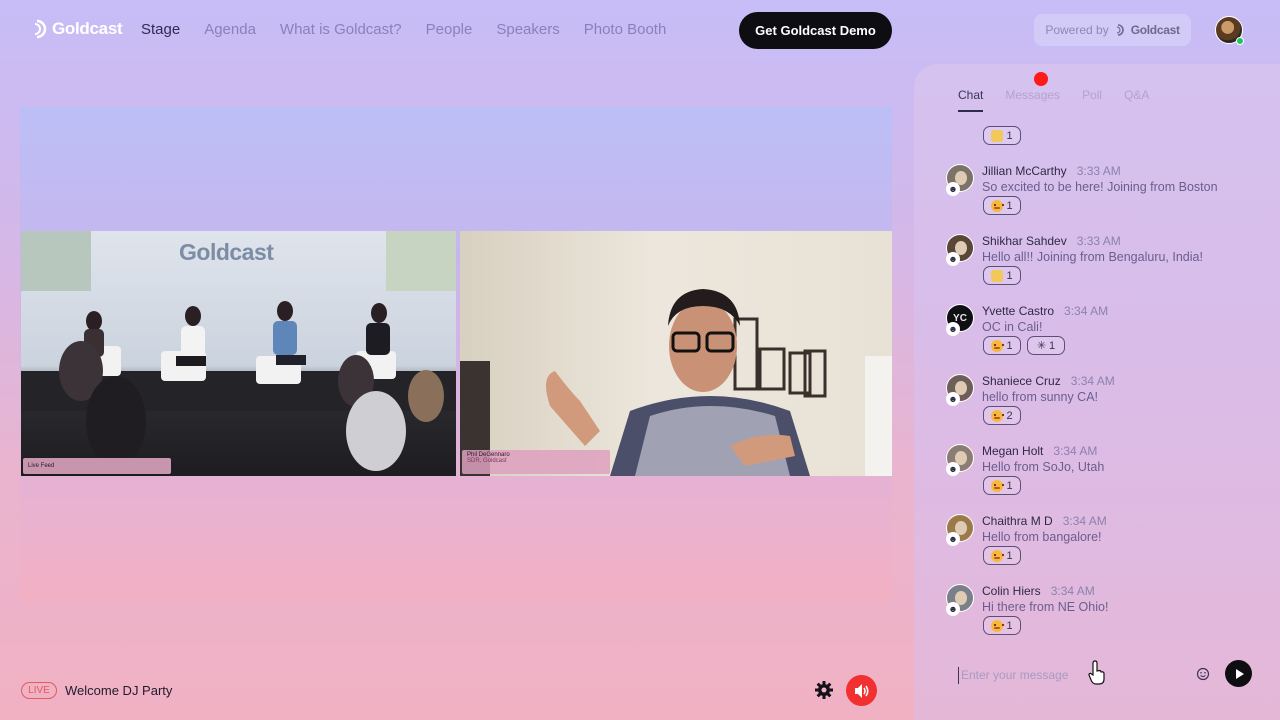  I want to click on video-label-speaker: Phil DeGennaro SDR, Goldcast, so click(536, 462).